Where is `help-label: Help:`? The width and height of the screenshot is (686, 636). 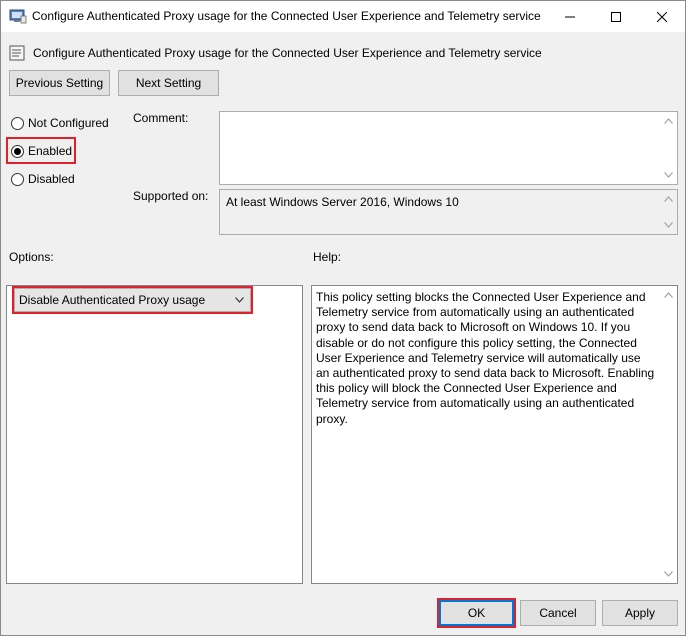 help-label: Help: is located at coordinates (327, 257).